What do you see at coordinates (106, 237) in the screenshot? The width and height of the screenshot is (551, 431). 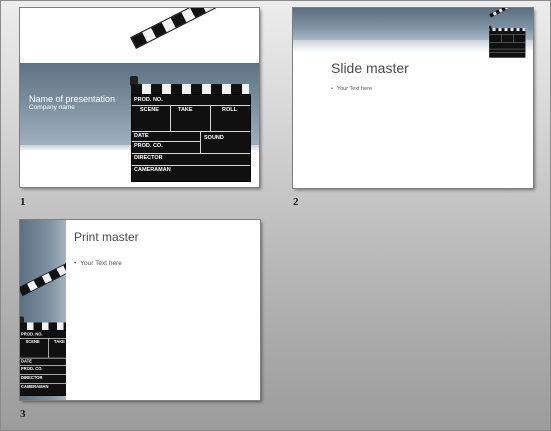 I see `slide-title: Print master` at bounding box center [106, 237].